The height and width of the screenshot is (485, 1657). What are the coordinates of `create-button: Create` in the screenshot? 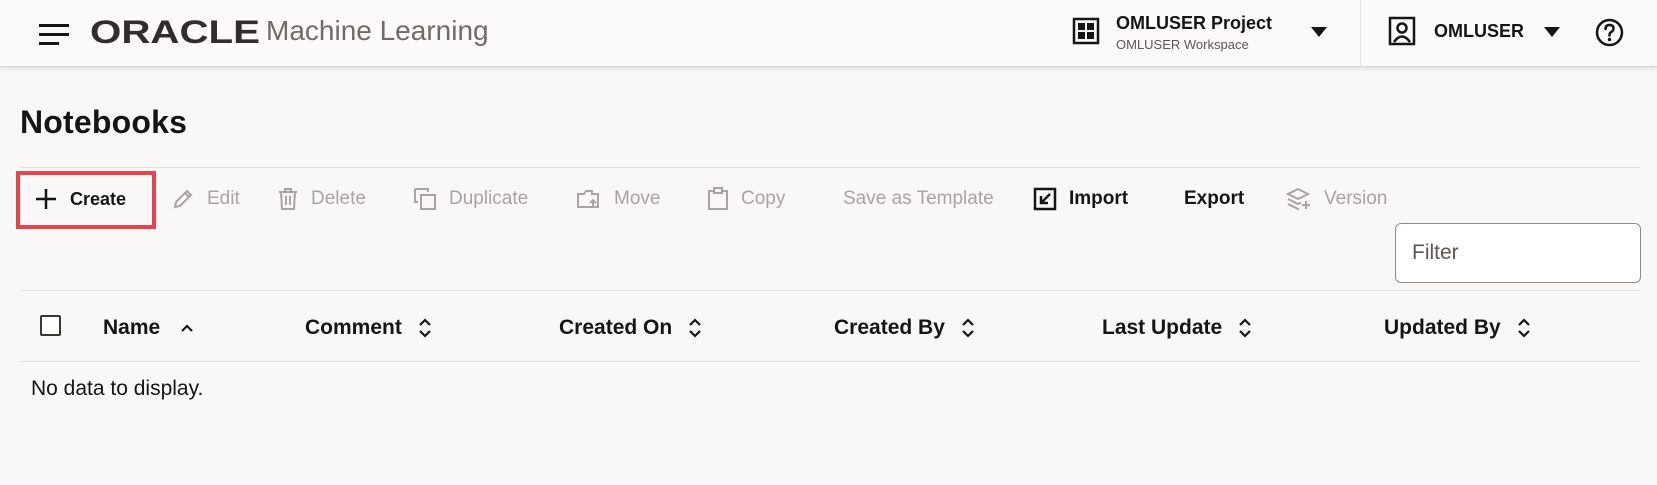 It's located at (80, 199).